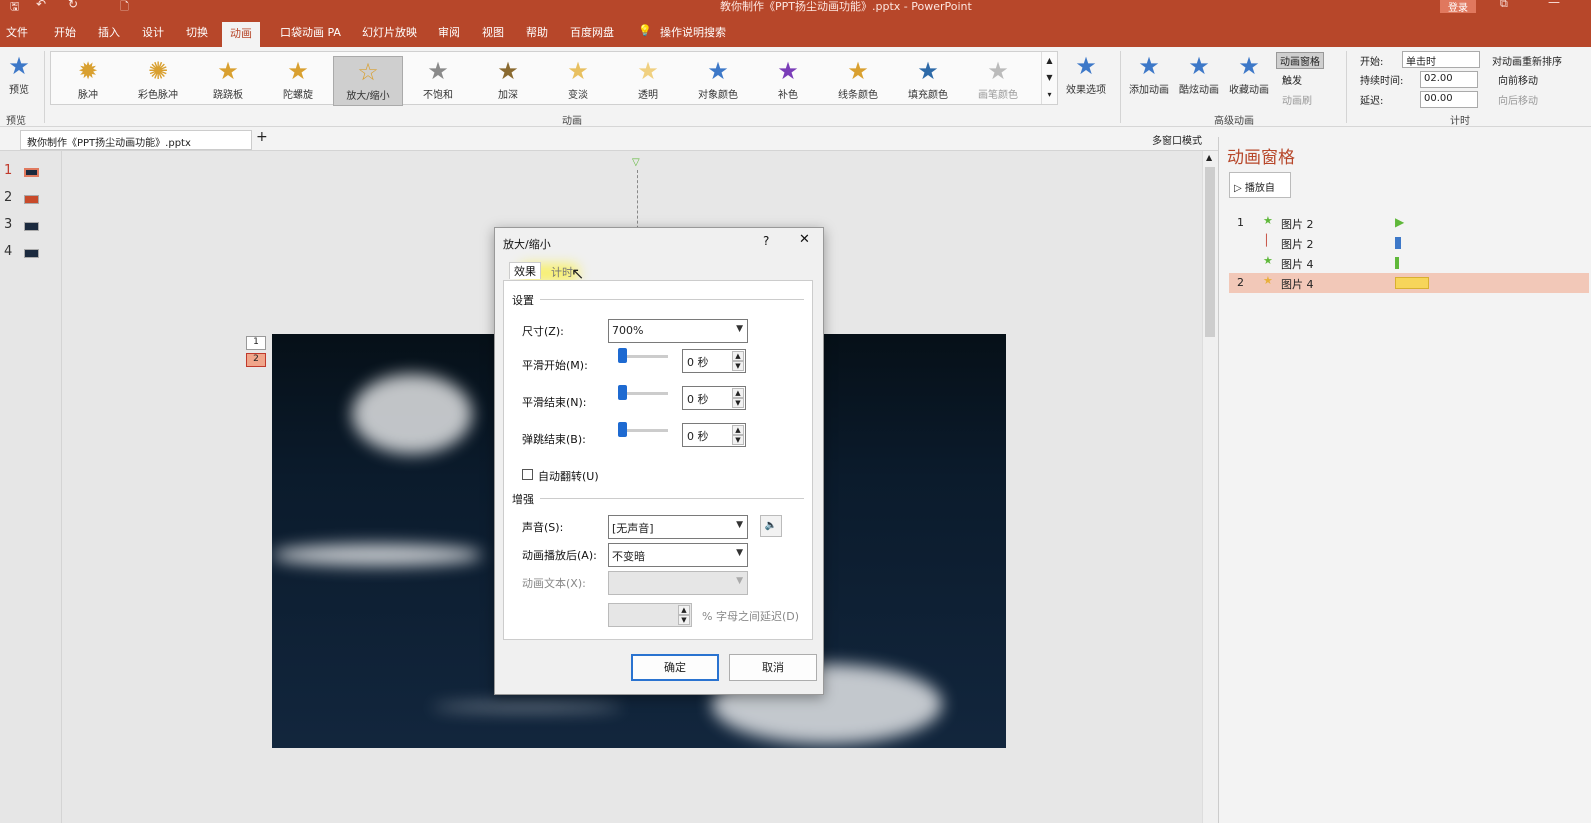 The image size is (1591, 823). I want to click on auto-reverse-checkbox, so click(527, 474).